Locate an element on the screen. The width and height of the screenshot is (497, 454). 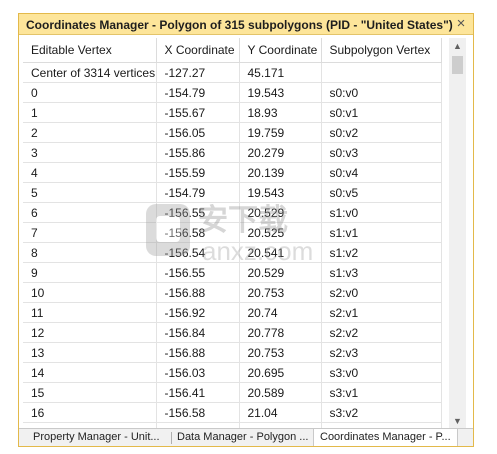
x-coordinate-cell: -156.92 is located at coordinates (198, 312).